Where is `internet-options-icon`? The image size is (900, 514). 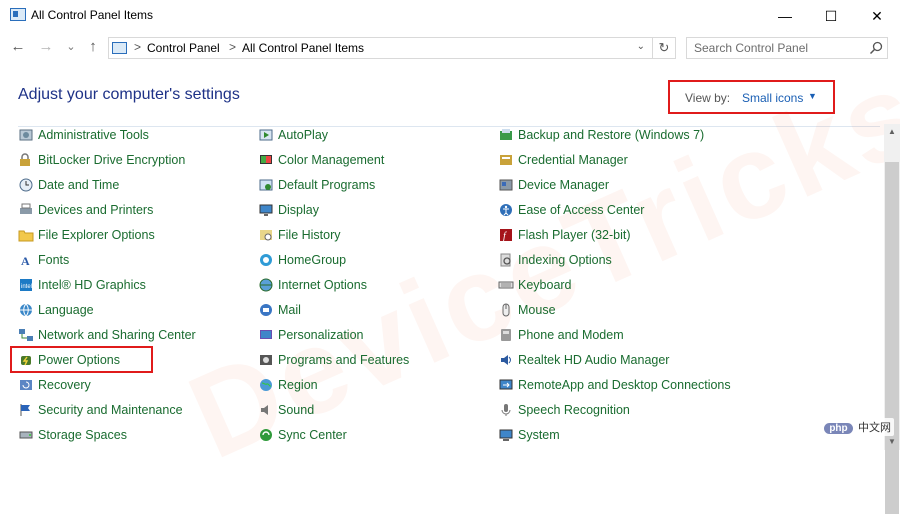
internet-options-icon is located at coordinates (266, 285).